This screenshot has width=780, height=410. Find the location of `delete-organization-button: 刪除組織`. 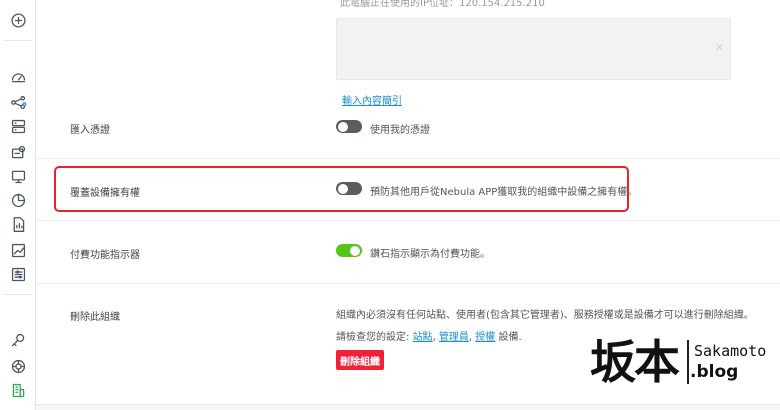

delete-organization-button: 刪除組織 is located at coordinates (360, 360).